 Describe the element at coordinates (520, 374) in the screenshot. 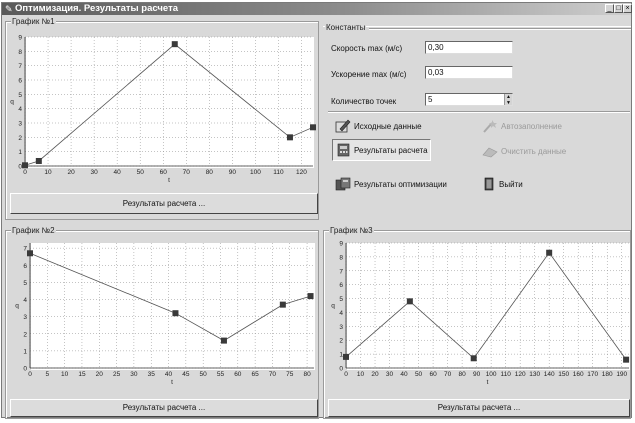

I see `x-tick-label: 120` at that location.